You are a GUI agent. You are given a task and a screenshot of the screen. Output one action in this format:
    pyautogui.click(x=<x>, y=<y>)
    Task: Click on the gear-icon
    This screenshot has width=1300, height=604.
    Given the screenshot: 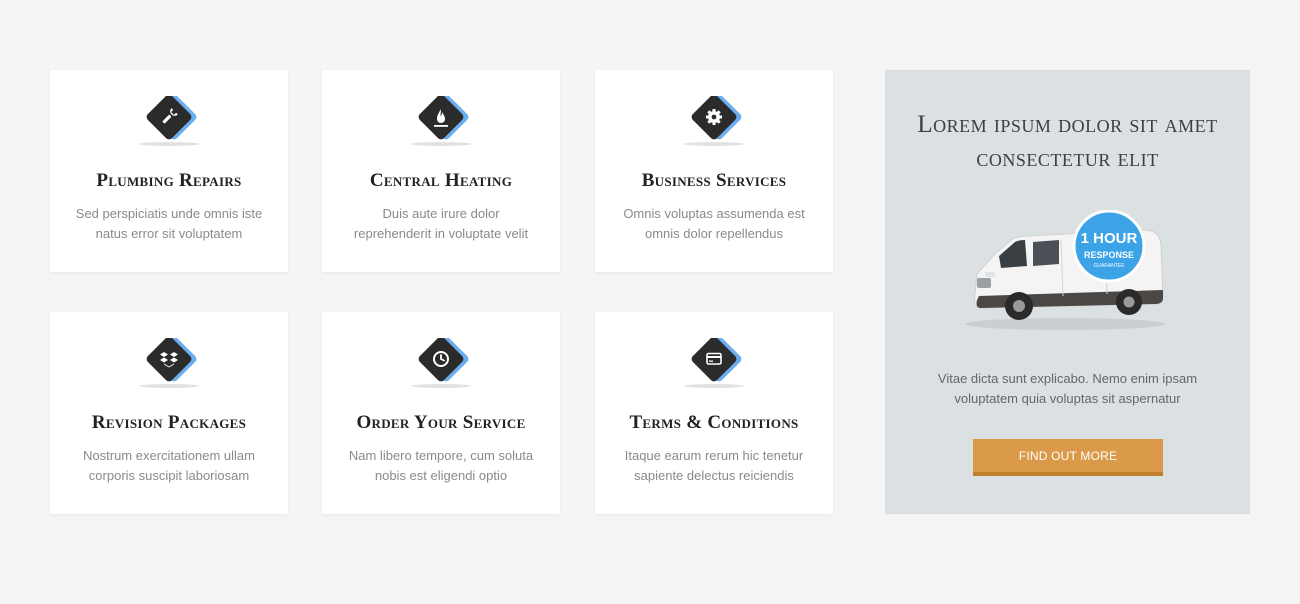 What is the action you would take?
    pyautogui.click(x=718, y=124)
    